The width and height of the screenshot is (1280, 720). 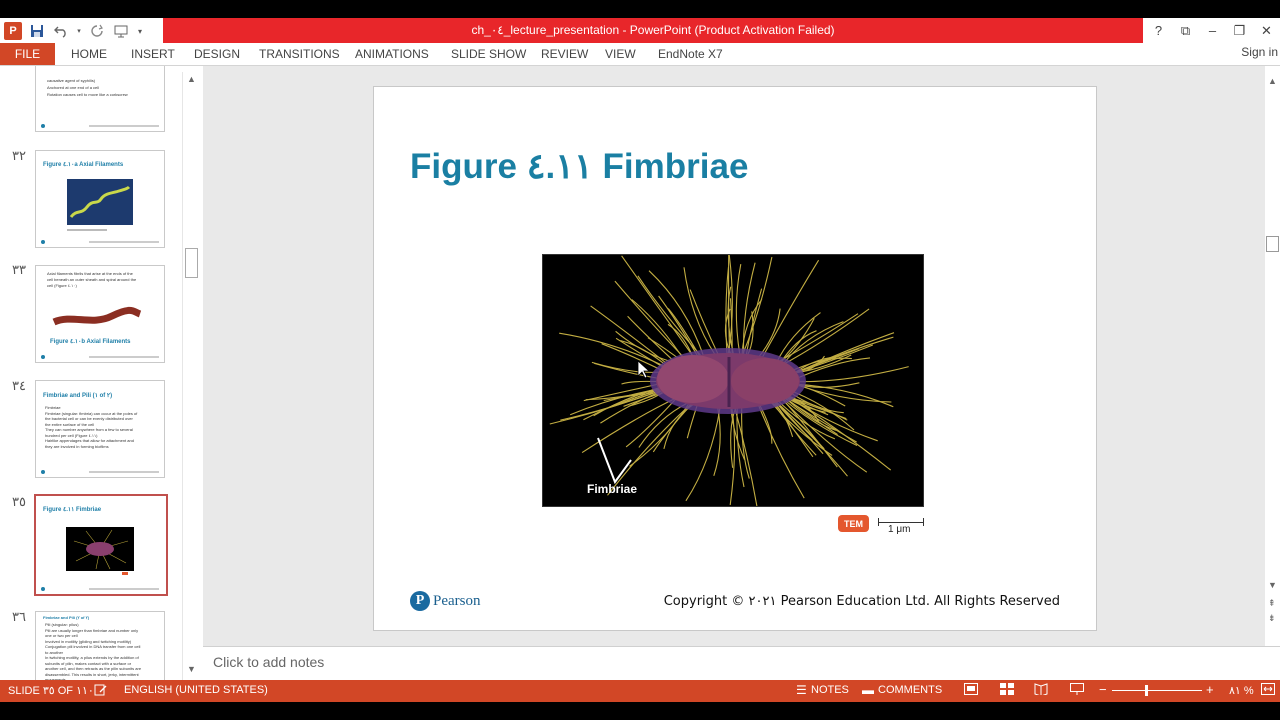 I want to click on slide-number: ٣٣, so click(x=19, y=269).